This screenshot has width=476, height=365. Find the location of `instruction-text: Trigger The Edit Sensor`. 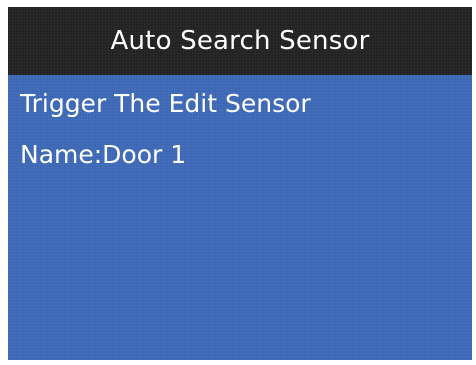

instruction-text: Trigger The Edit Sensor is located at coordinates (165, 103).